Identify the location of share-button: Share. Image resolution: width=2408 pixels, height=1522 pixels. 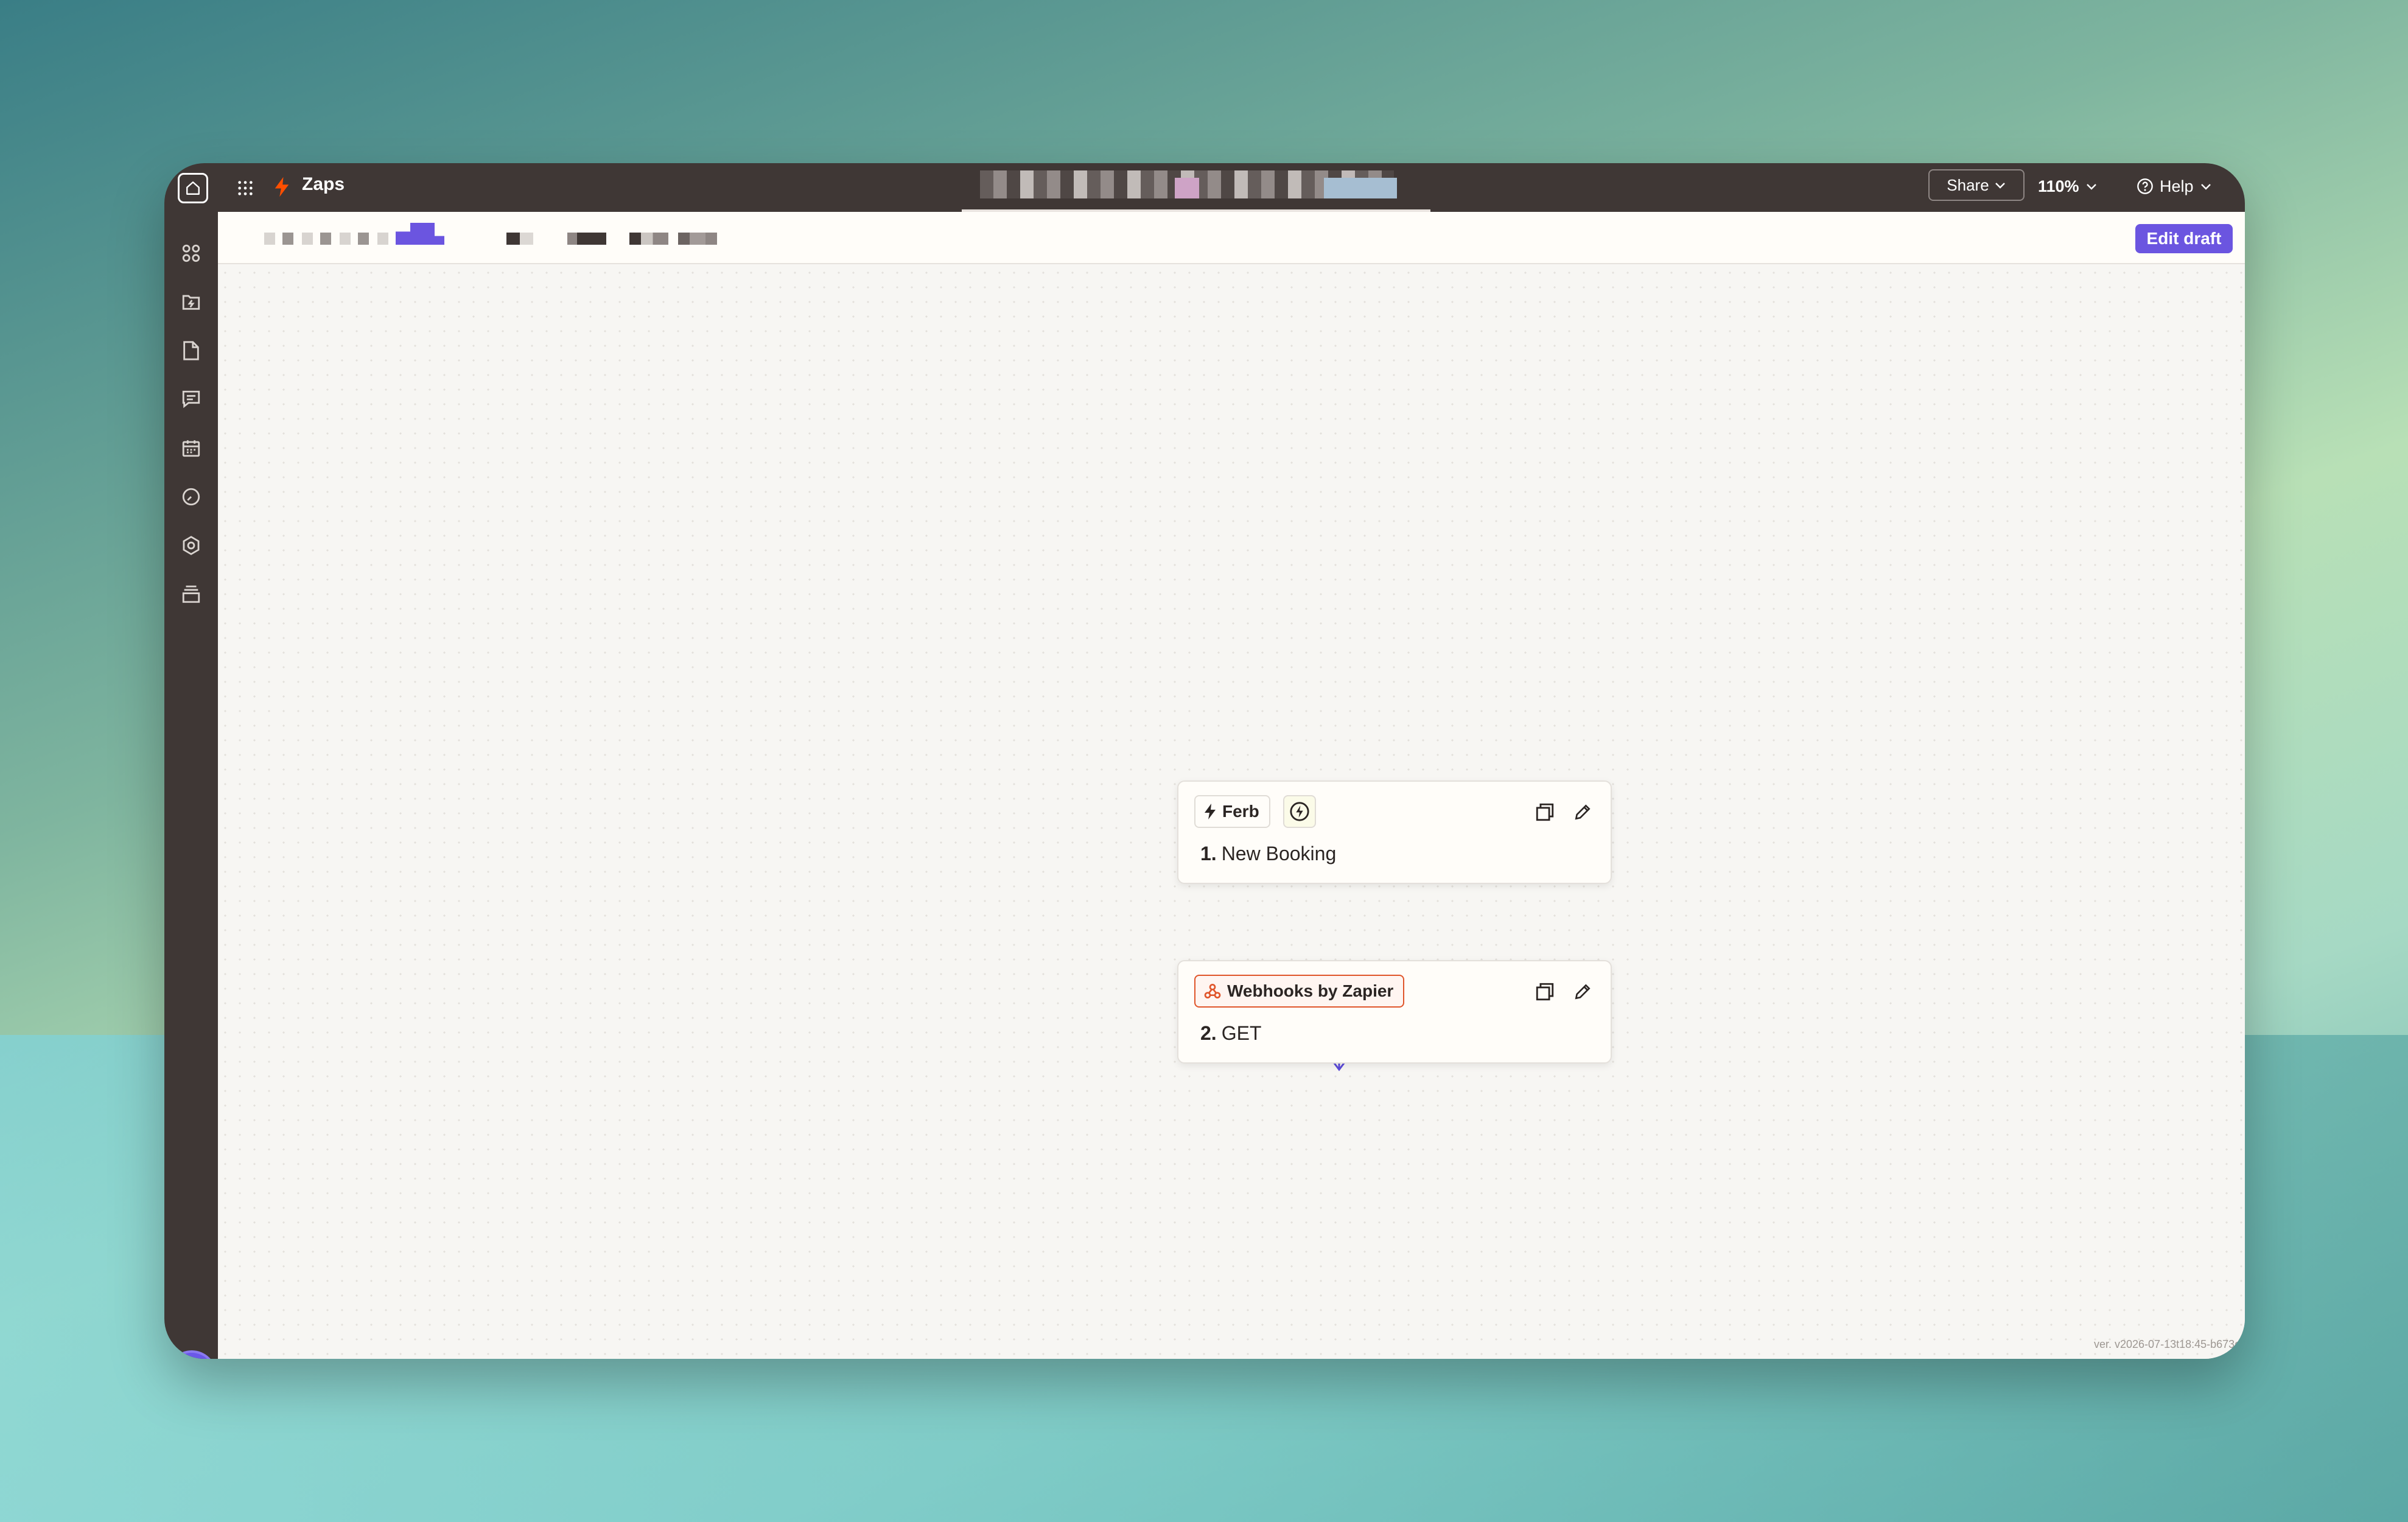
(1976, 185).